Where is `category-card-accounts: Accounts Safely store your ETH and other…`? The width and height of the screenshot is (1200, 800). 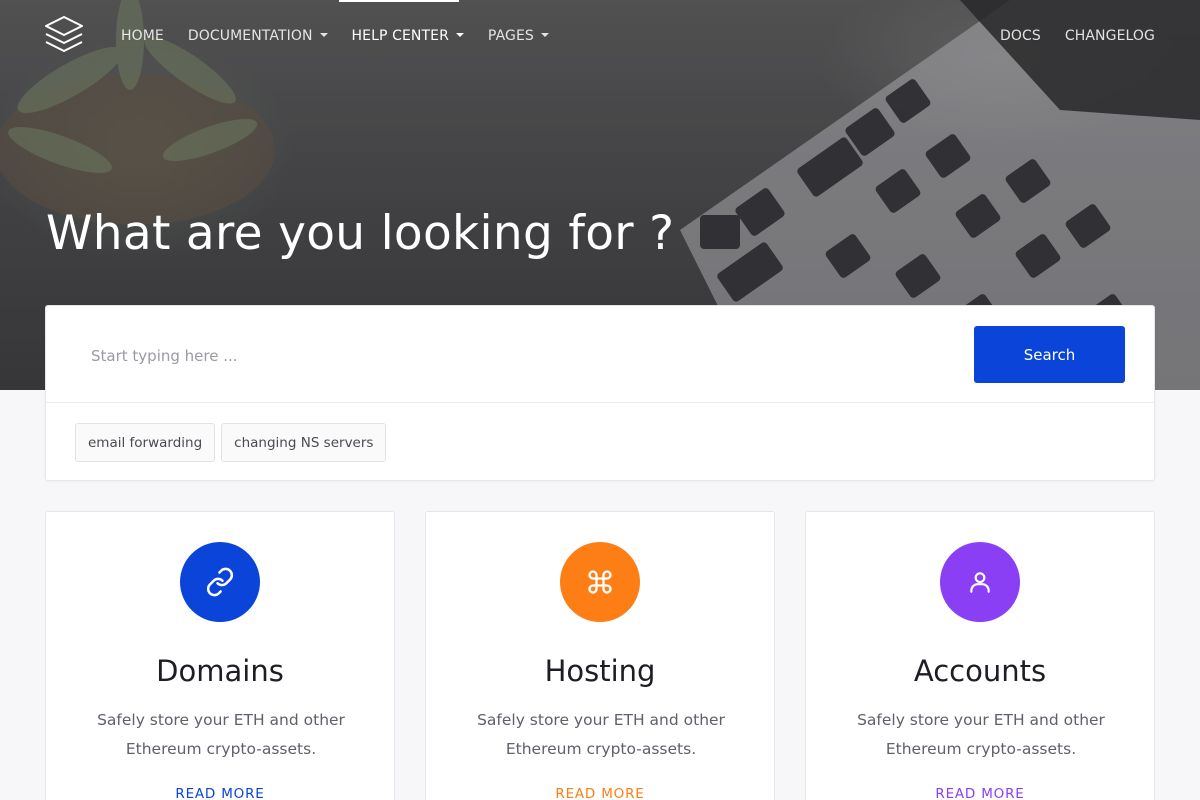
category-card-accounts: Accounts Safely store your ETH and other… is located at coordinates (980, 655).